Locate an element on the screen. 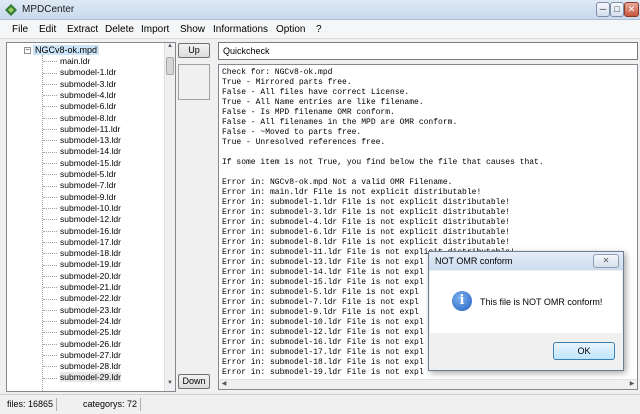 The width and height of the screenshot is (640, 414). collapse-icon: − is located at coordinates (27, 50).